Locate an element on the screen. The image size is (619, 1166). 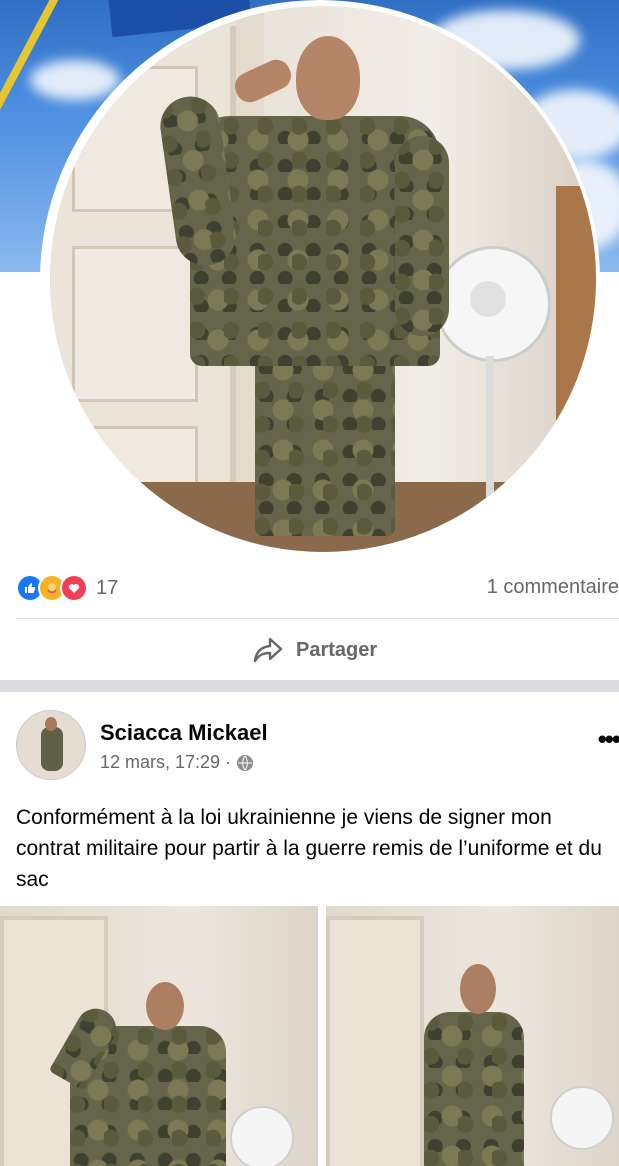
reactions-summary: 17 is located at coordinates (67, 588).